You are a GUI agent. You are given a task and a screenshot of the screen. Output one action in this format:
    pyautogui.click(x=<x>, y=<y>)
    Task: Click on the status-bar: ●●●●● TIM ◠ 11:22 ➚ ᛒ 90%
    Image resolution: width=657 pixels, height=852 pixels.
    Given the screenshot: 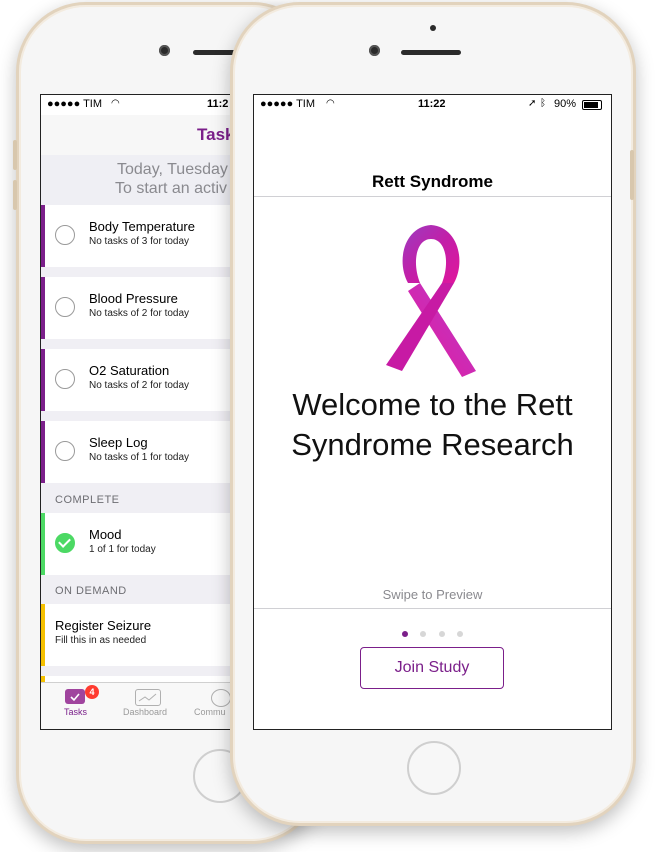 What is the action you would take?
    pyautogui.click(x=432, y=105)
    